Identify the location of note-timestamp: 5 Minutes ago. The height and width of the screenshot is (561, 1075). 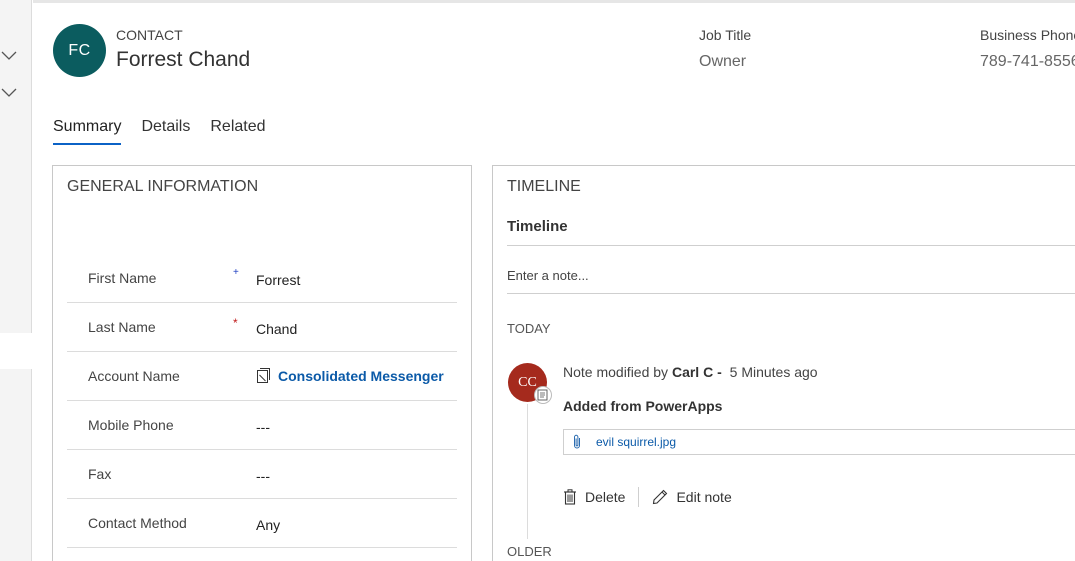
(773, 372).